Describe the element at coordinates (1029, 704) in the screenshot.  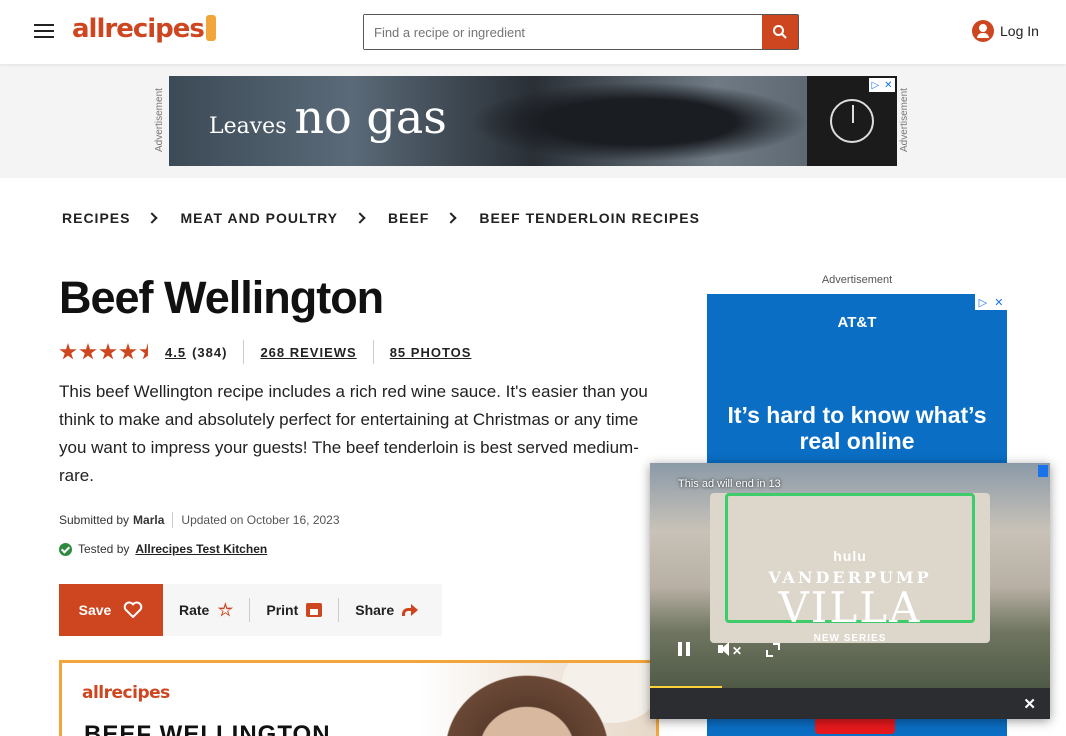
I see `close-video-icon: ✕` at that location.